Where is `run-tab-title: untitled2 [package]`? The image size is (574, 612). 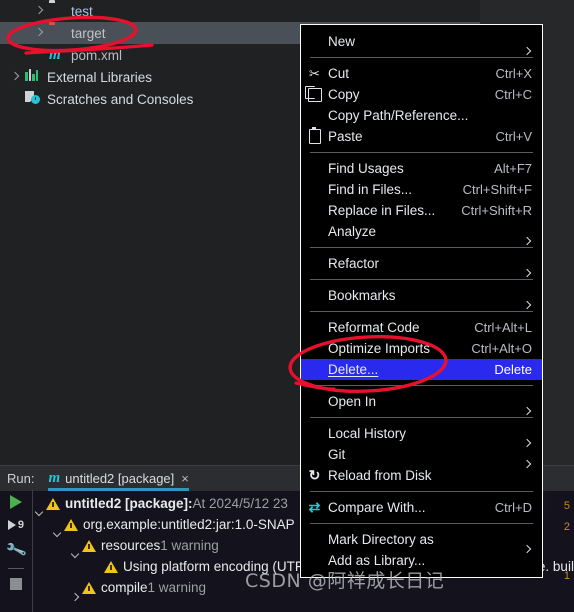 run-tab-title: untitled2 [package] is located at coordinates (120, 478).